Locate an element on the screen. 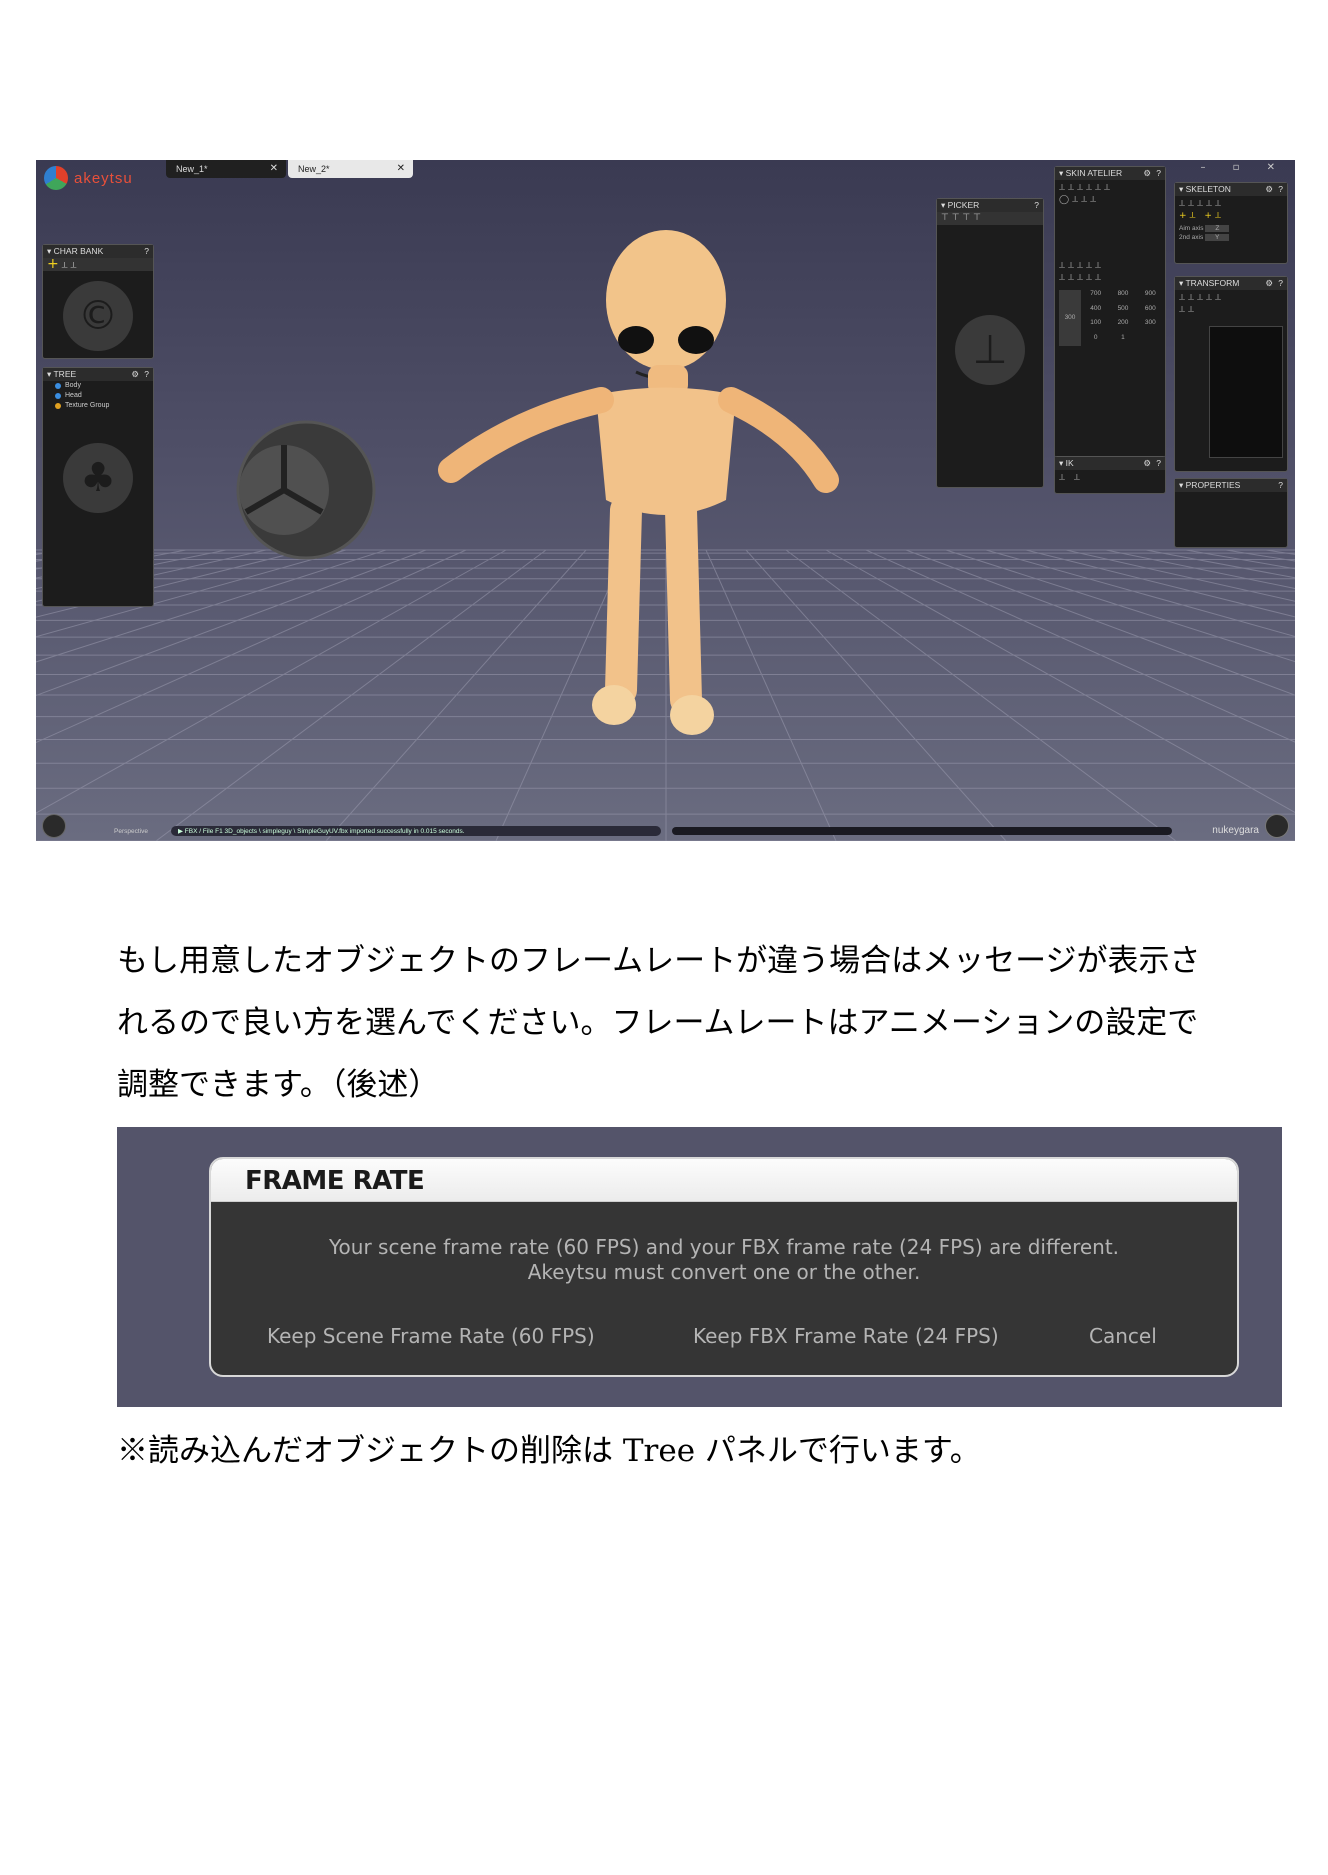 Image resolution: width=1328 pixels, height=1875 pixels. settings-wrench-icon is located at coordinates (1277, 826).